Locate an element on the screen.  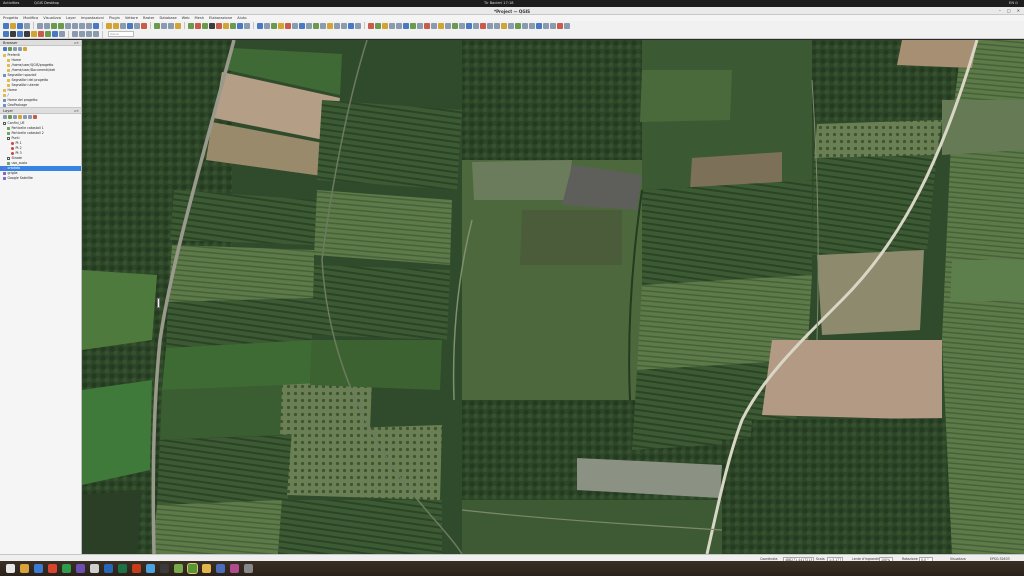
expand-all-icon is located at coordinates (25, 117).